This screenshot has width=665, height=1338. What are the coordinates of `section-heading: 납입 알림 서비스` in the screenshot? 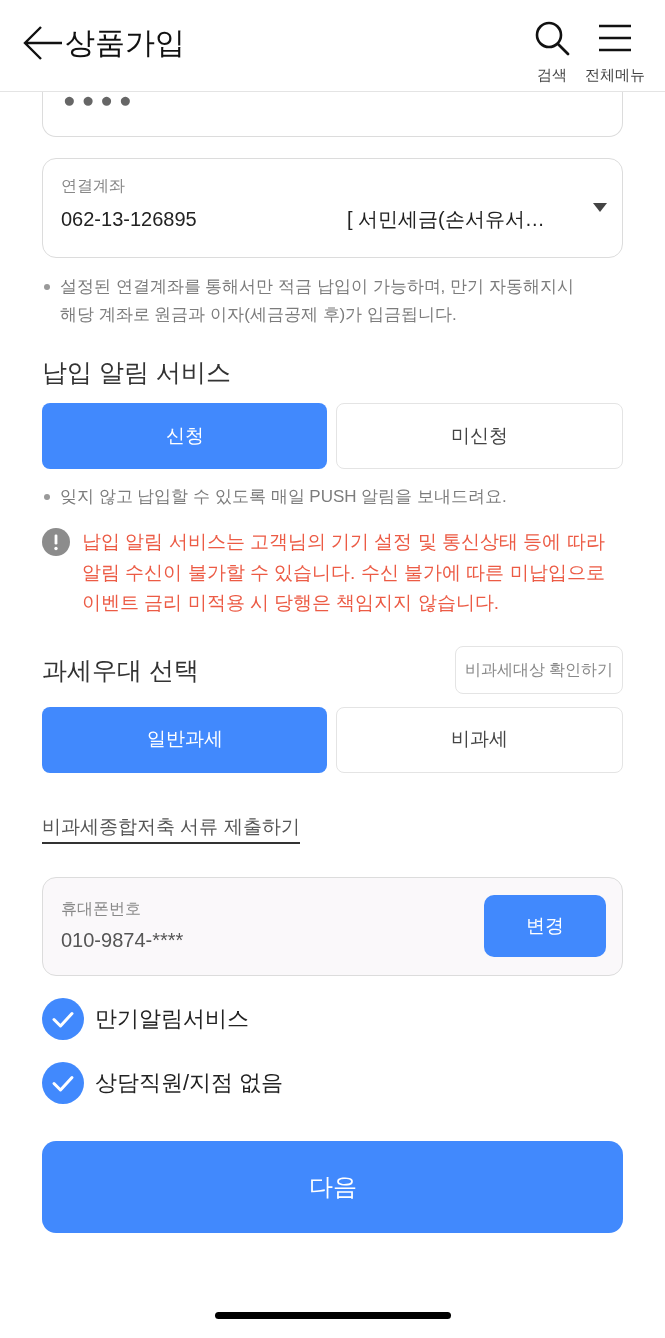 It's located at (137, 372).